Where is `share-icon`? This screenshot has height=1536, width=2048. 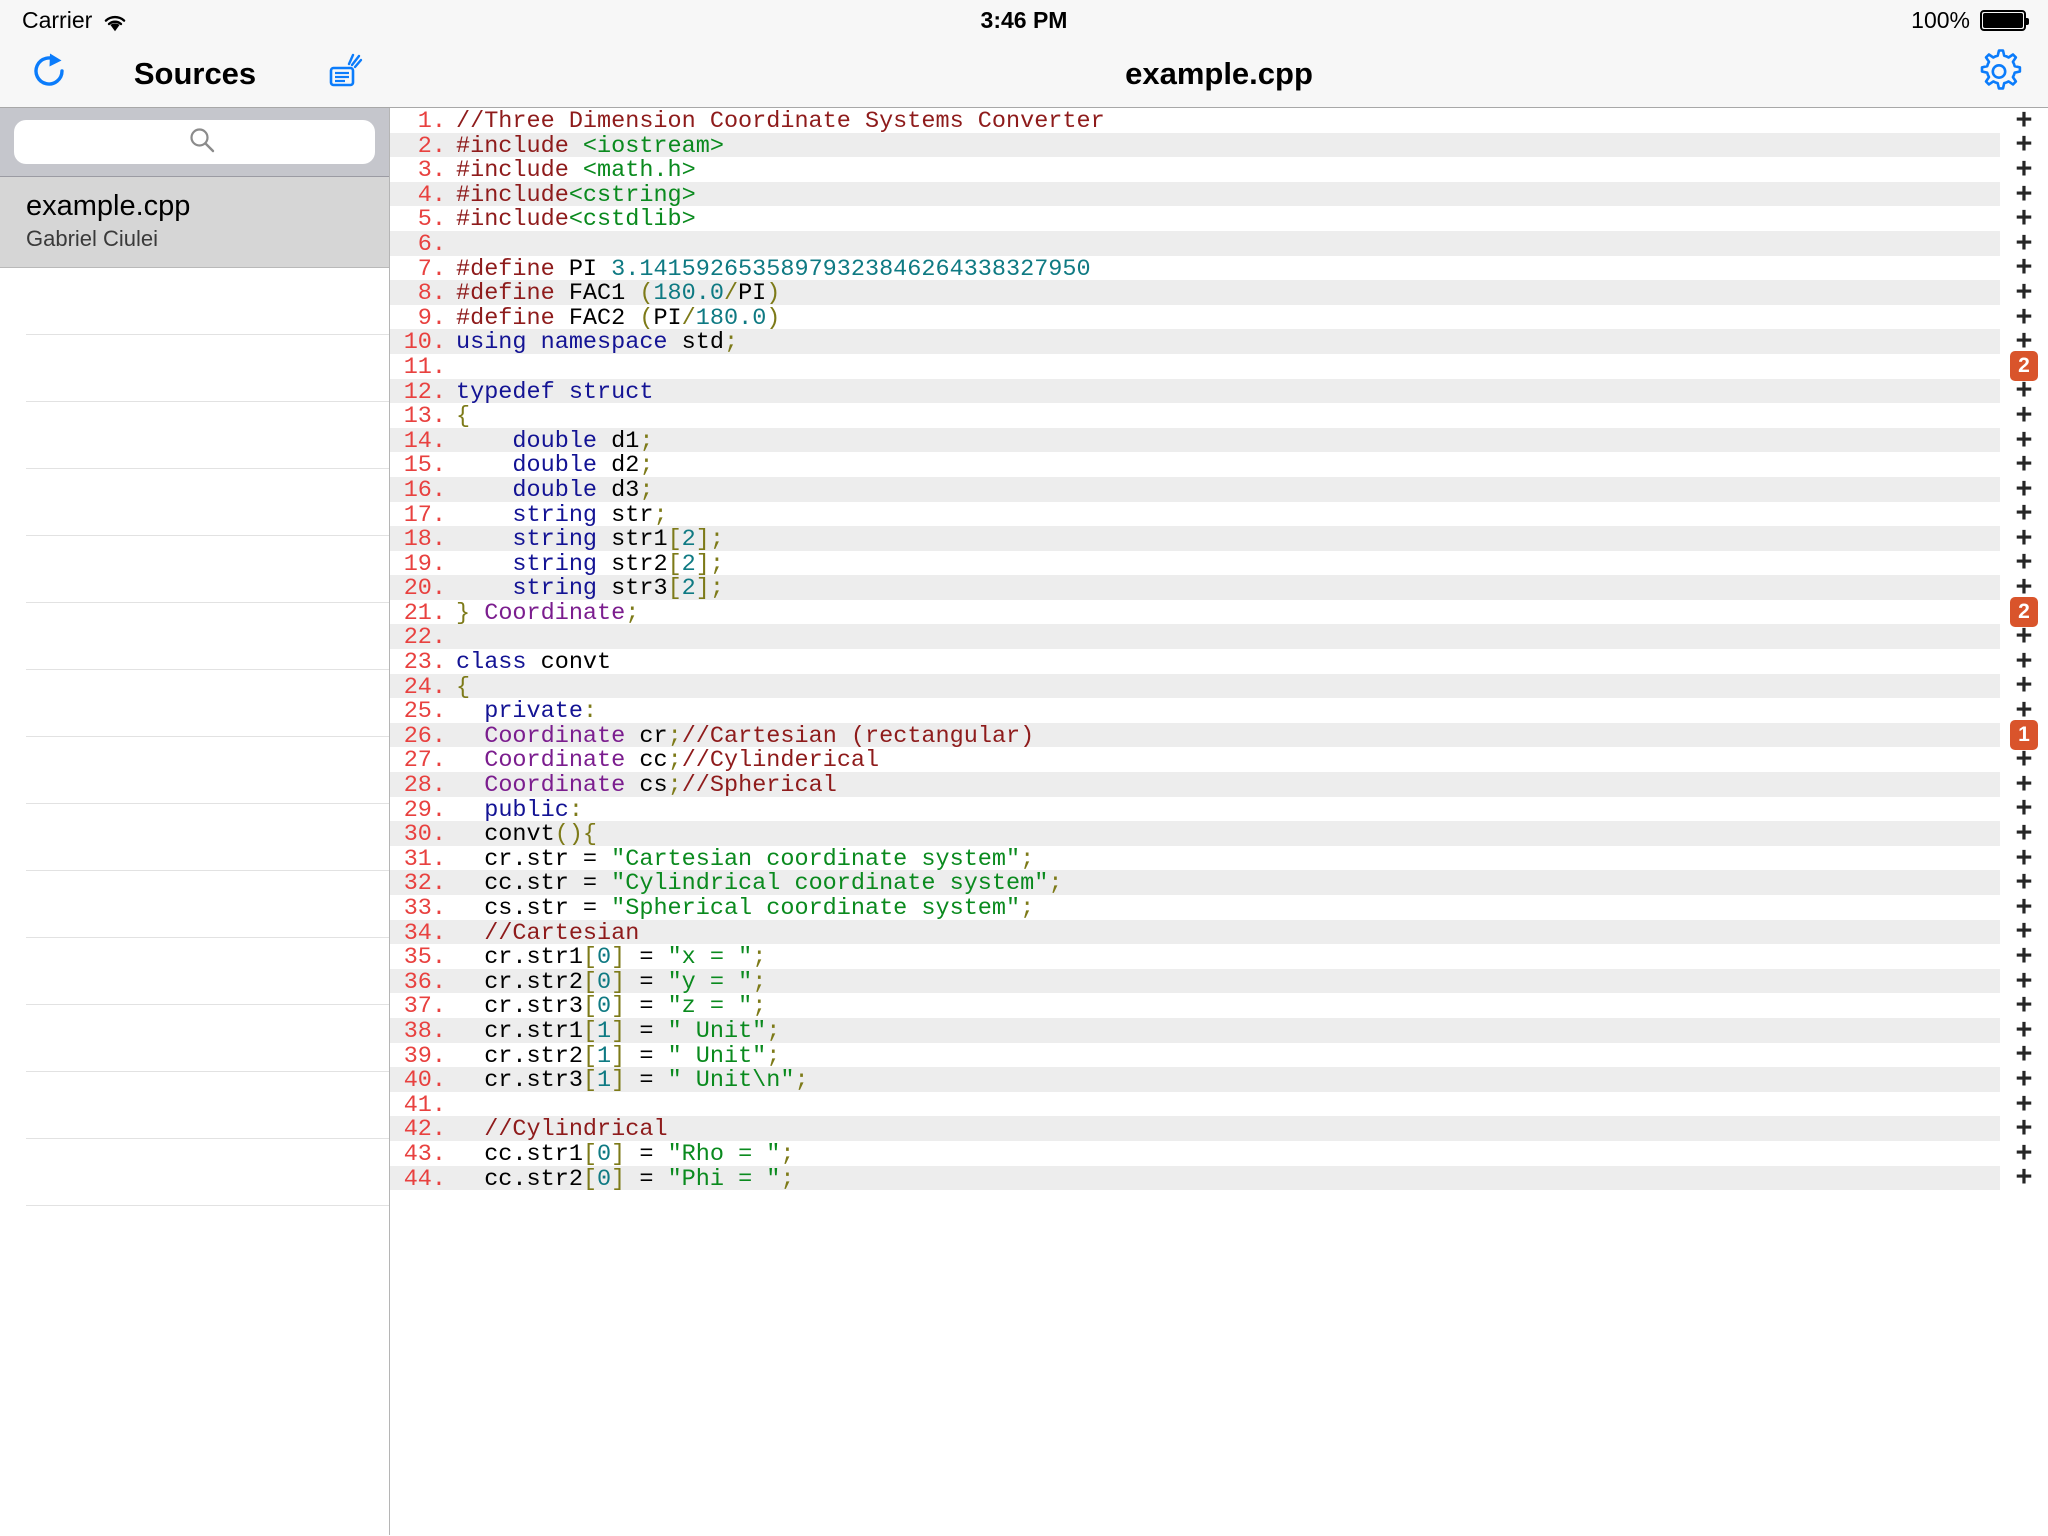
share-icon is located at coordinates (344, 73).